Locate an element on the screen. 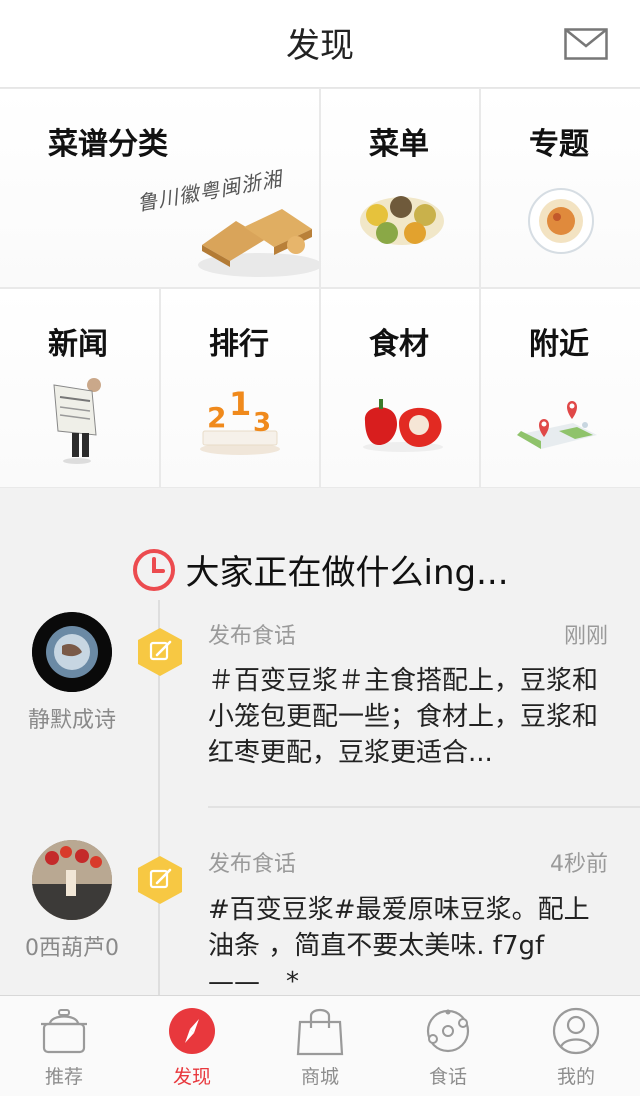 This screenshot has height=1096, width=640. shopping-bag-icon is located at coordinates (320, 1032).